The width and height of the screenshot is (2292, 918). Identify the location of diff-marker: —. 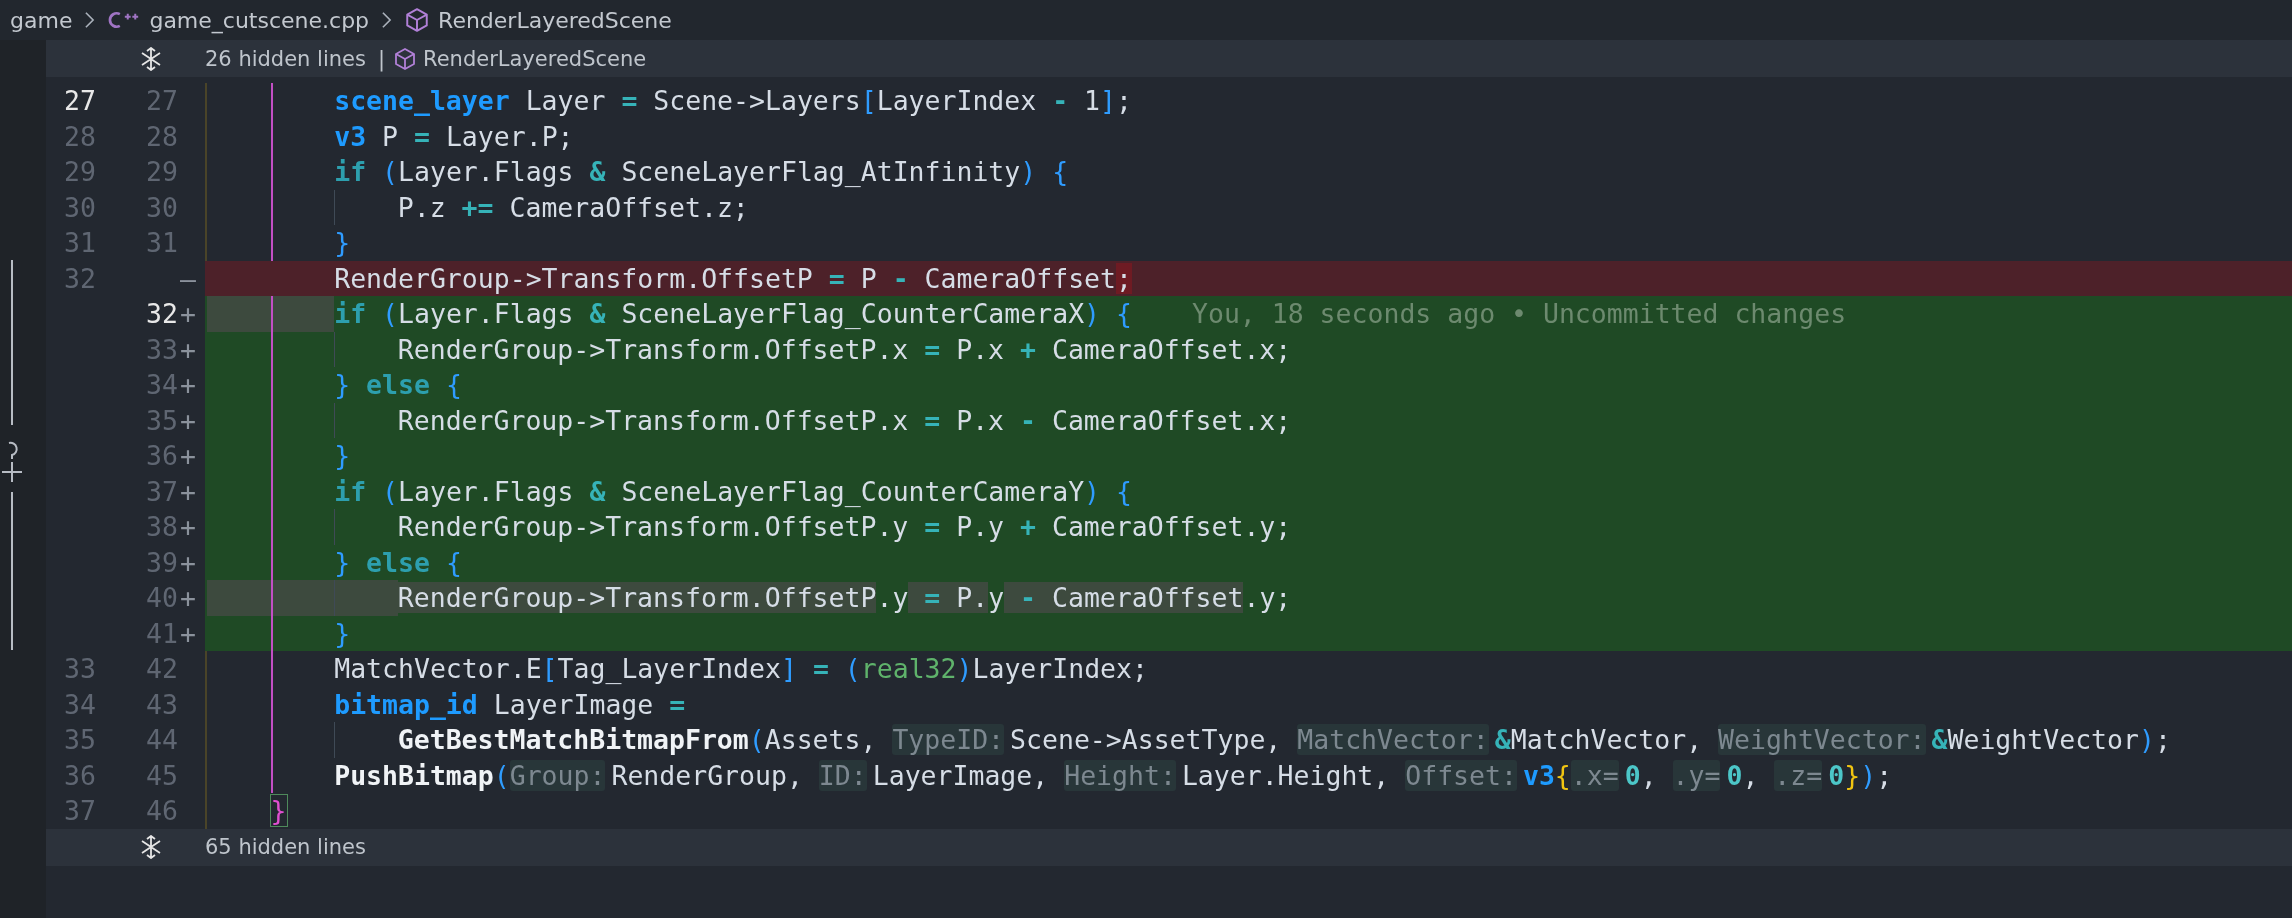
(188, 278).